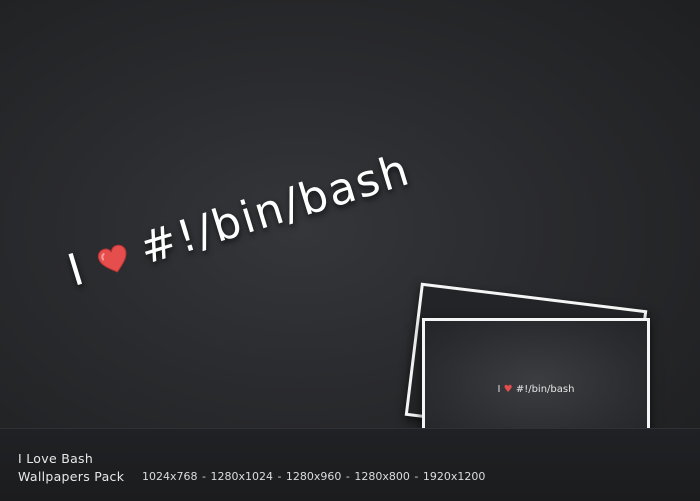 The image size is (700, 501). Describe the element at coordinates (536, 389) in the screenshot. I see `preview-title: I ♥ #!/bin/bash` at that location.